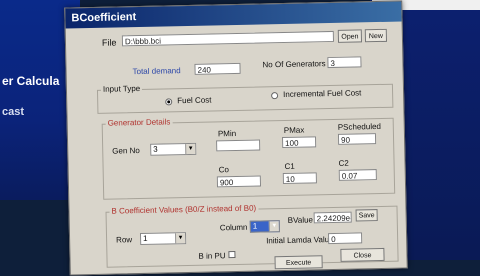 Image resolution: width=480 pixels, height=276 pixels. I want to click on fuel-cost-label: Fuel Cost, so click(194, 100).